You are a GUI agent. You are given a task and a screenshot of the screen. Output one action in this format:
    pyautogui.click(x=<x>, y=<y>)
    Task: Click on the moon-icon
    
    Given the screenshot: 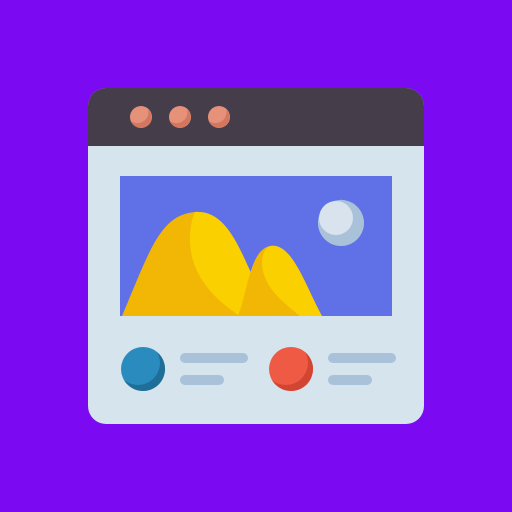 What is the action you would take?
    pyautogui.click(x=341, y=222)
    